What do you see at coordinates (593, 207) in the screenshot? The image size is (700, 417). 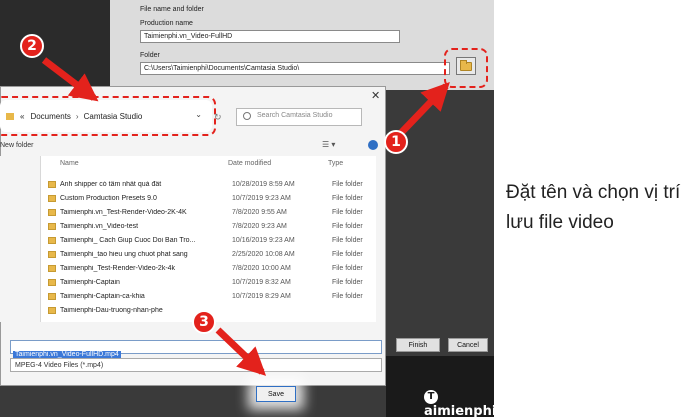 I see `caption-text: Đặt tên và chọn vị trí lưu file video` at bounding box center [593, 207].